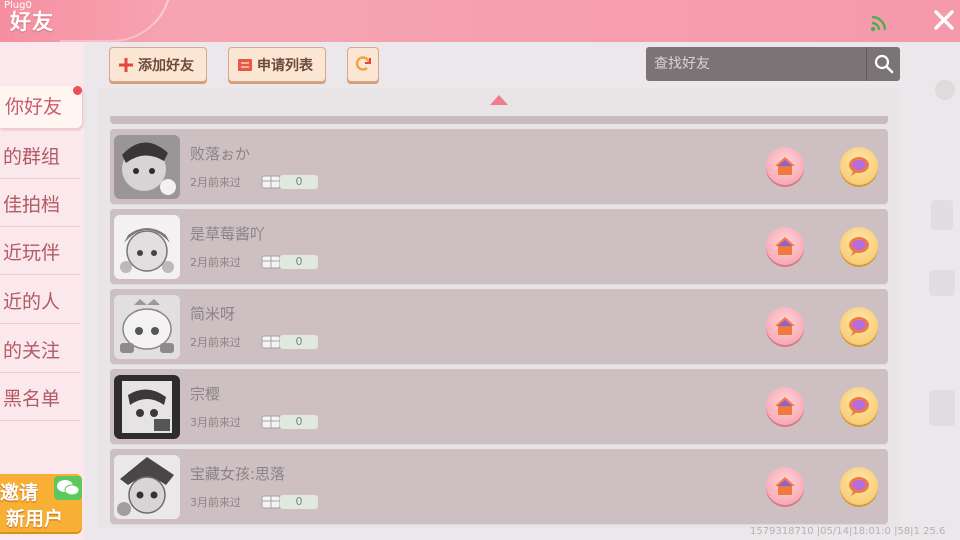  I want to click on search-input, so click(753, 64).